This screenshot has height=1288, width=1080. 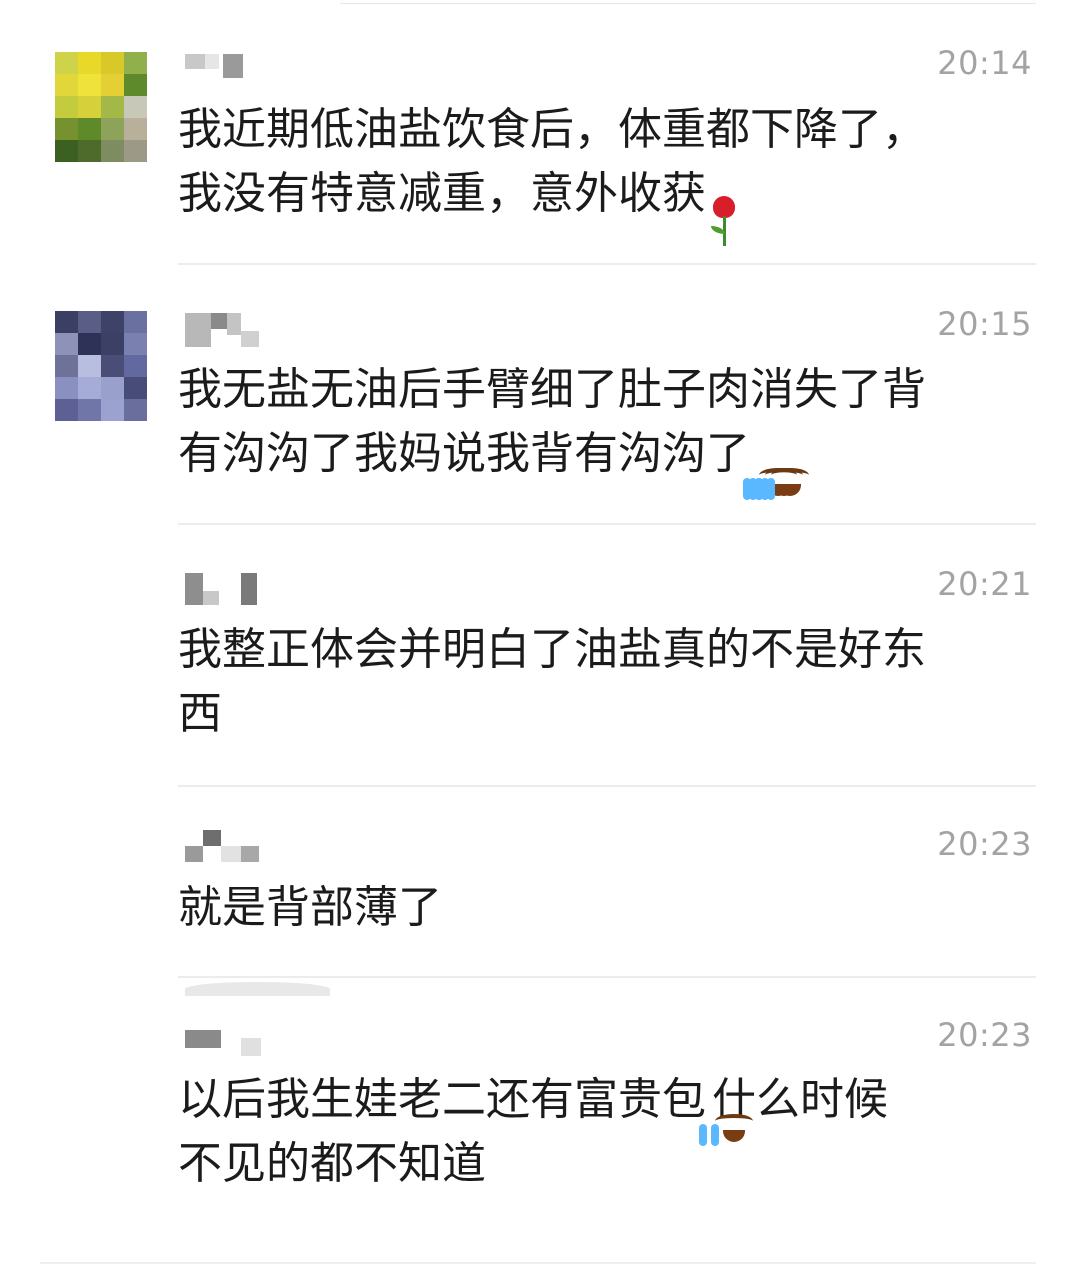 I want to click on comment-line: 不见的都不知道, so click(x=332, y=1163).